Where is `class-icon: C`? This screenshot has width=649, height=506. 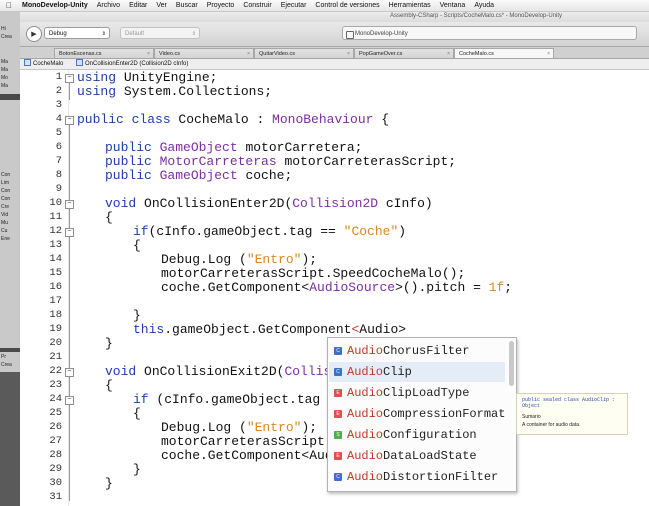
class-icon: C is located at coordinates (338, 351).